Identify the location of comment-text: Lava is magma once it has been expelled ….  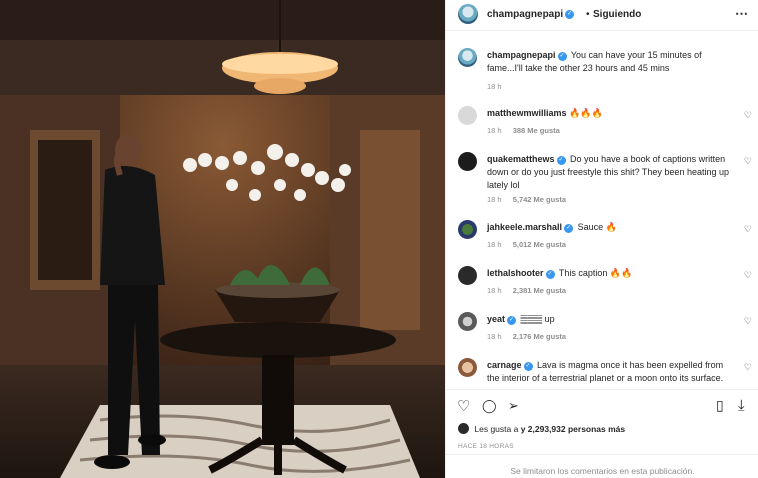
(605, 371).